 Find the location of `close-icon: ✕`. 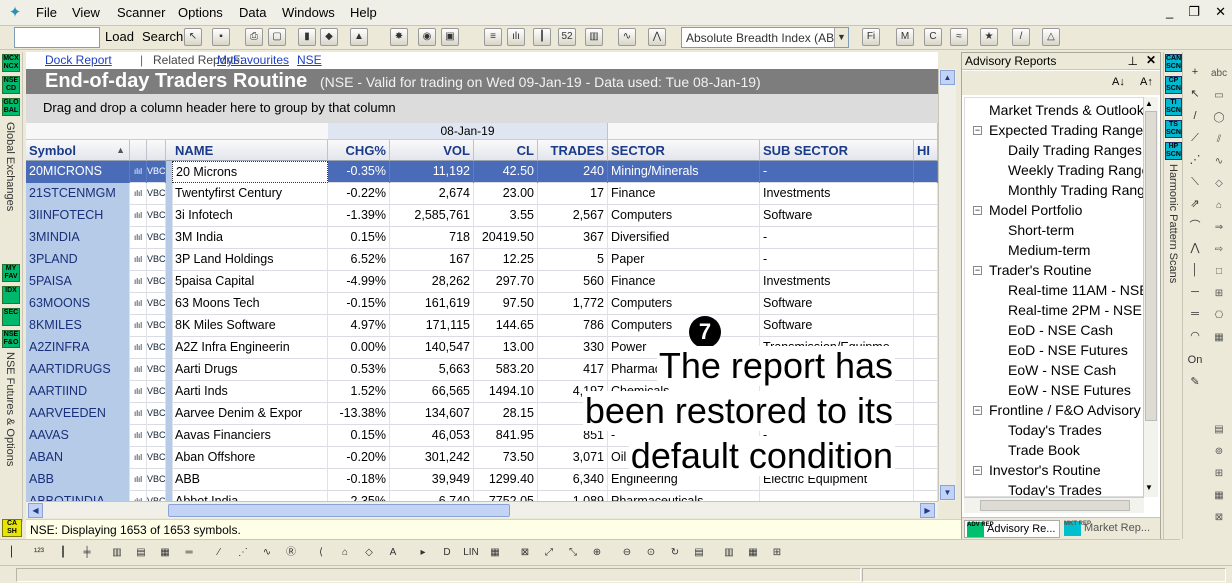

close-icon: ✕ is located at coordinates (1220, 13).